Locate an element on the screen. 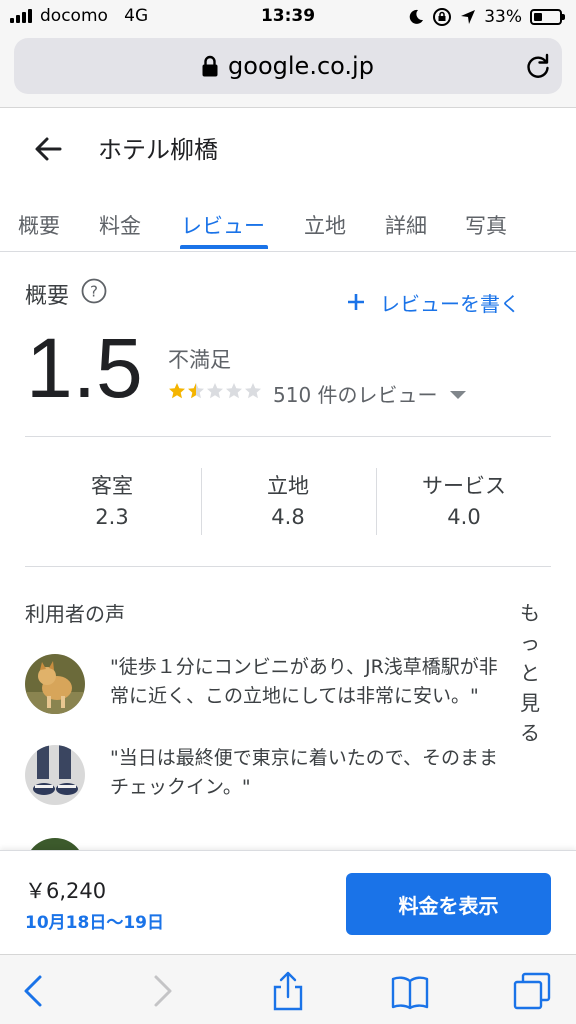  dropdown-triangle-icon is located at coordinates (458, 395).